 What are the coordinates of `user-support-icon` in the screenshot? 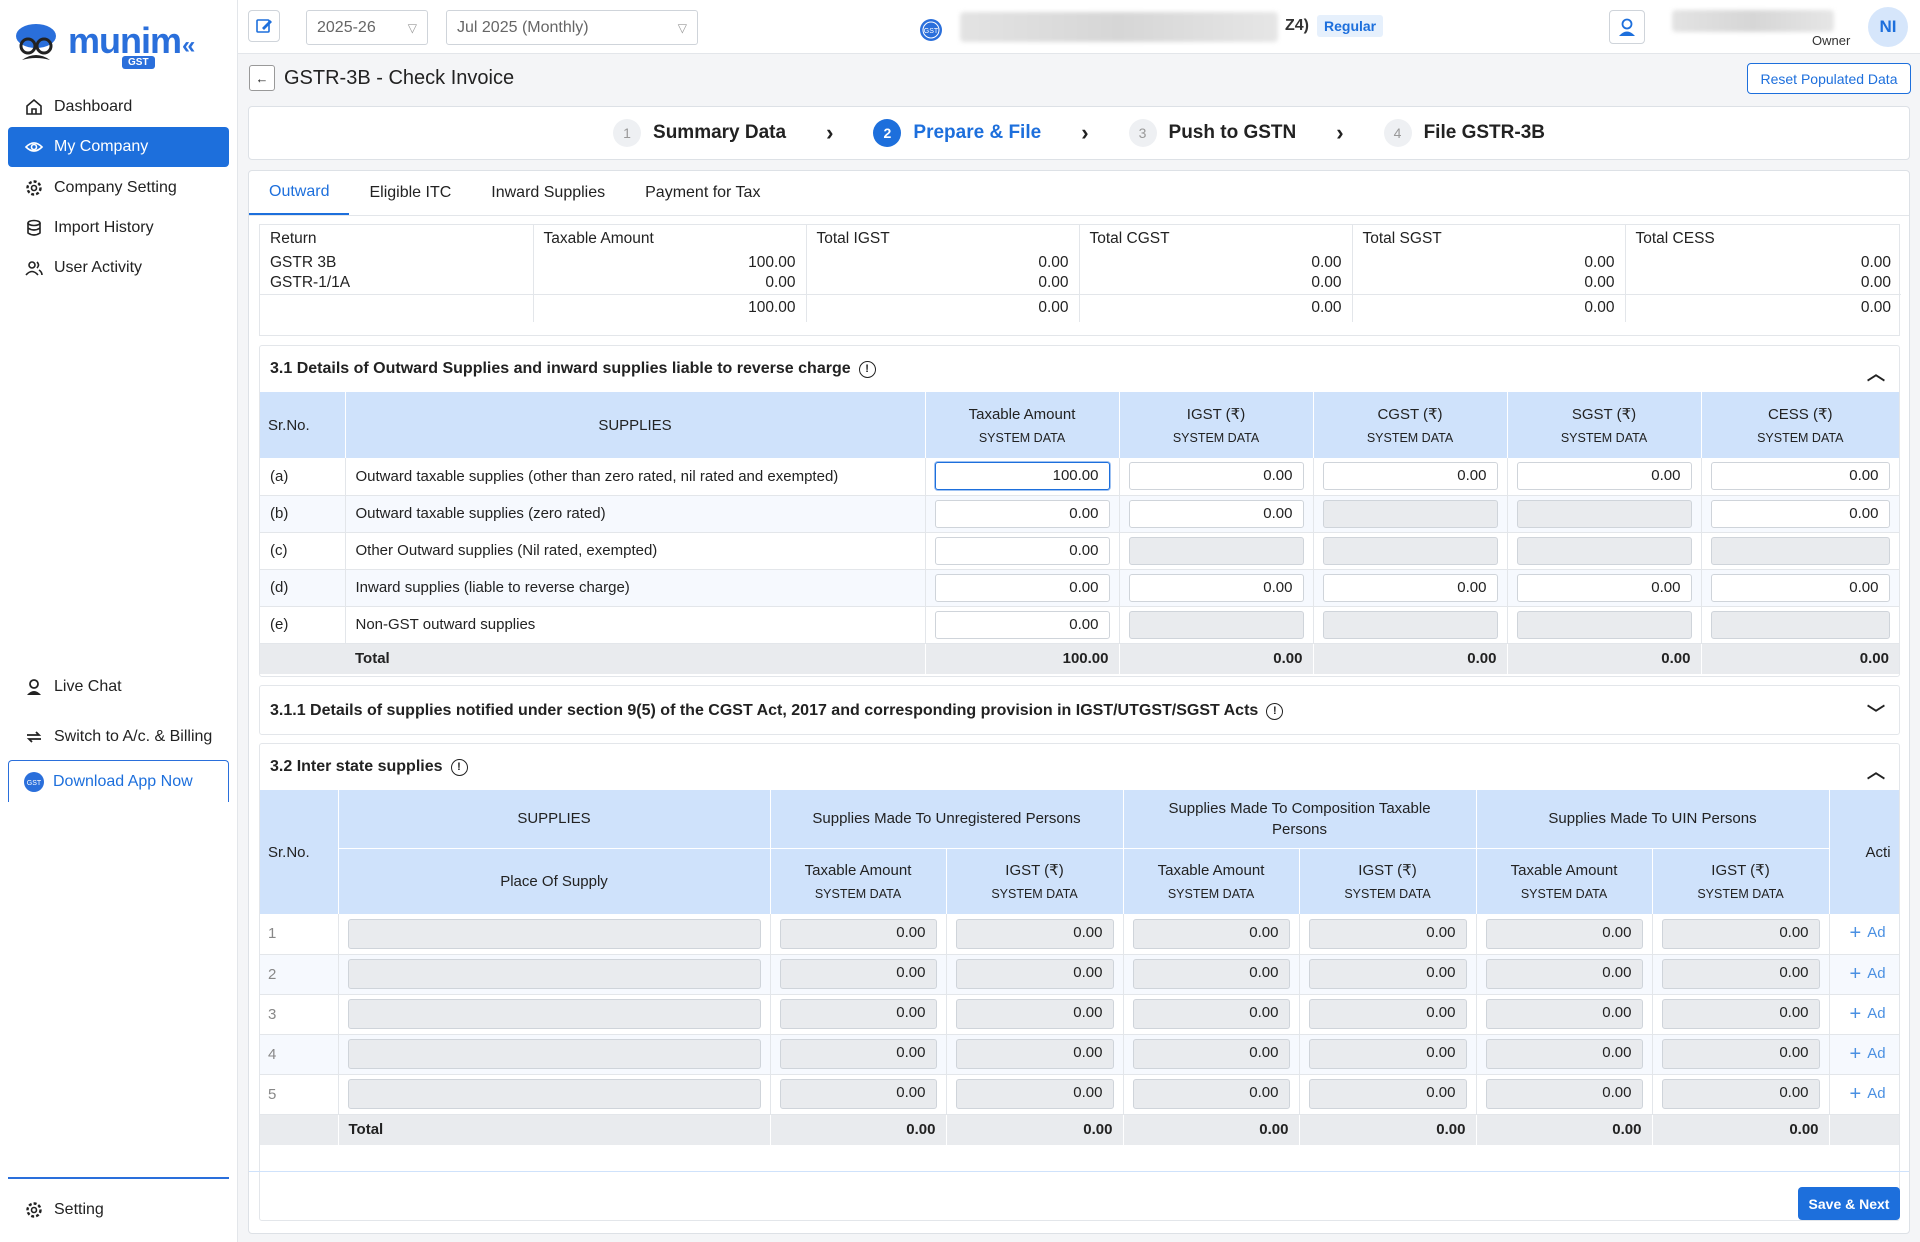 It's located at (1627, 27).